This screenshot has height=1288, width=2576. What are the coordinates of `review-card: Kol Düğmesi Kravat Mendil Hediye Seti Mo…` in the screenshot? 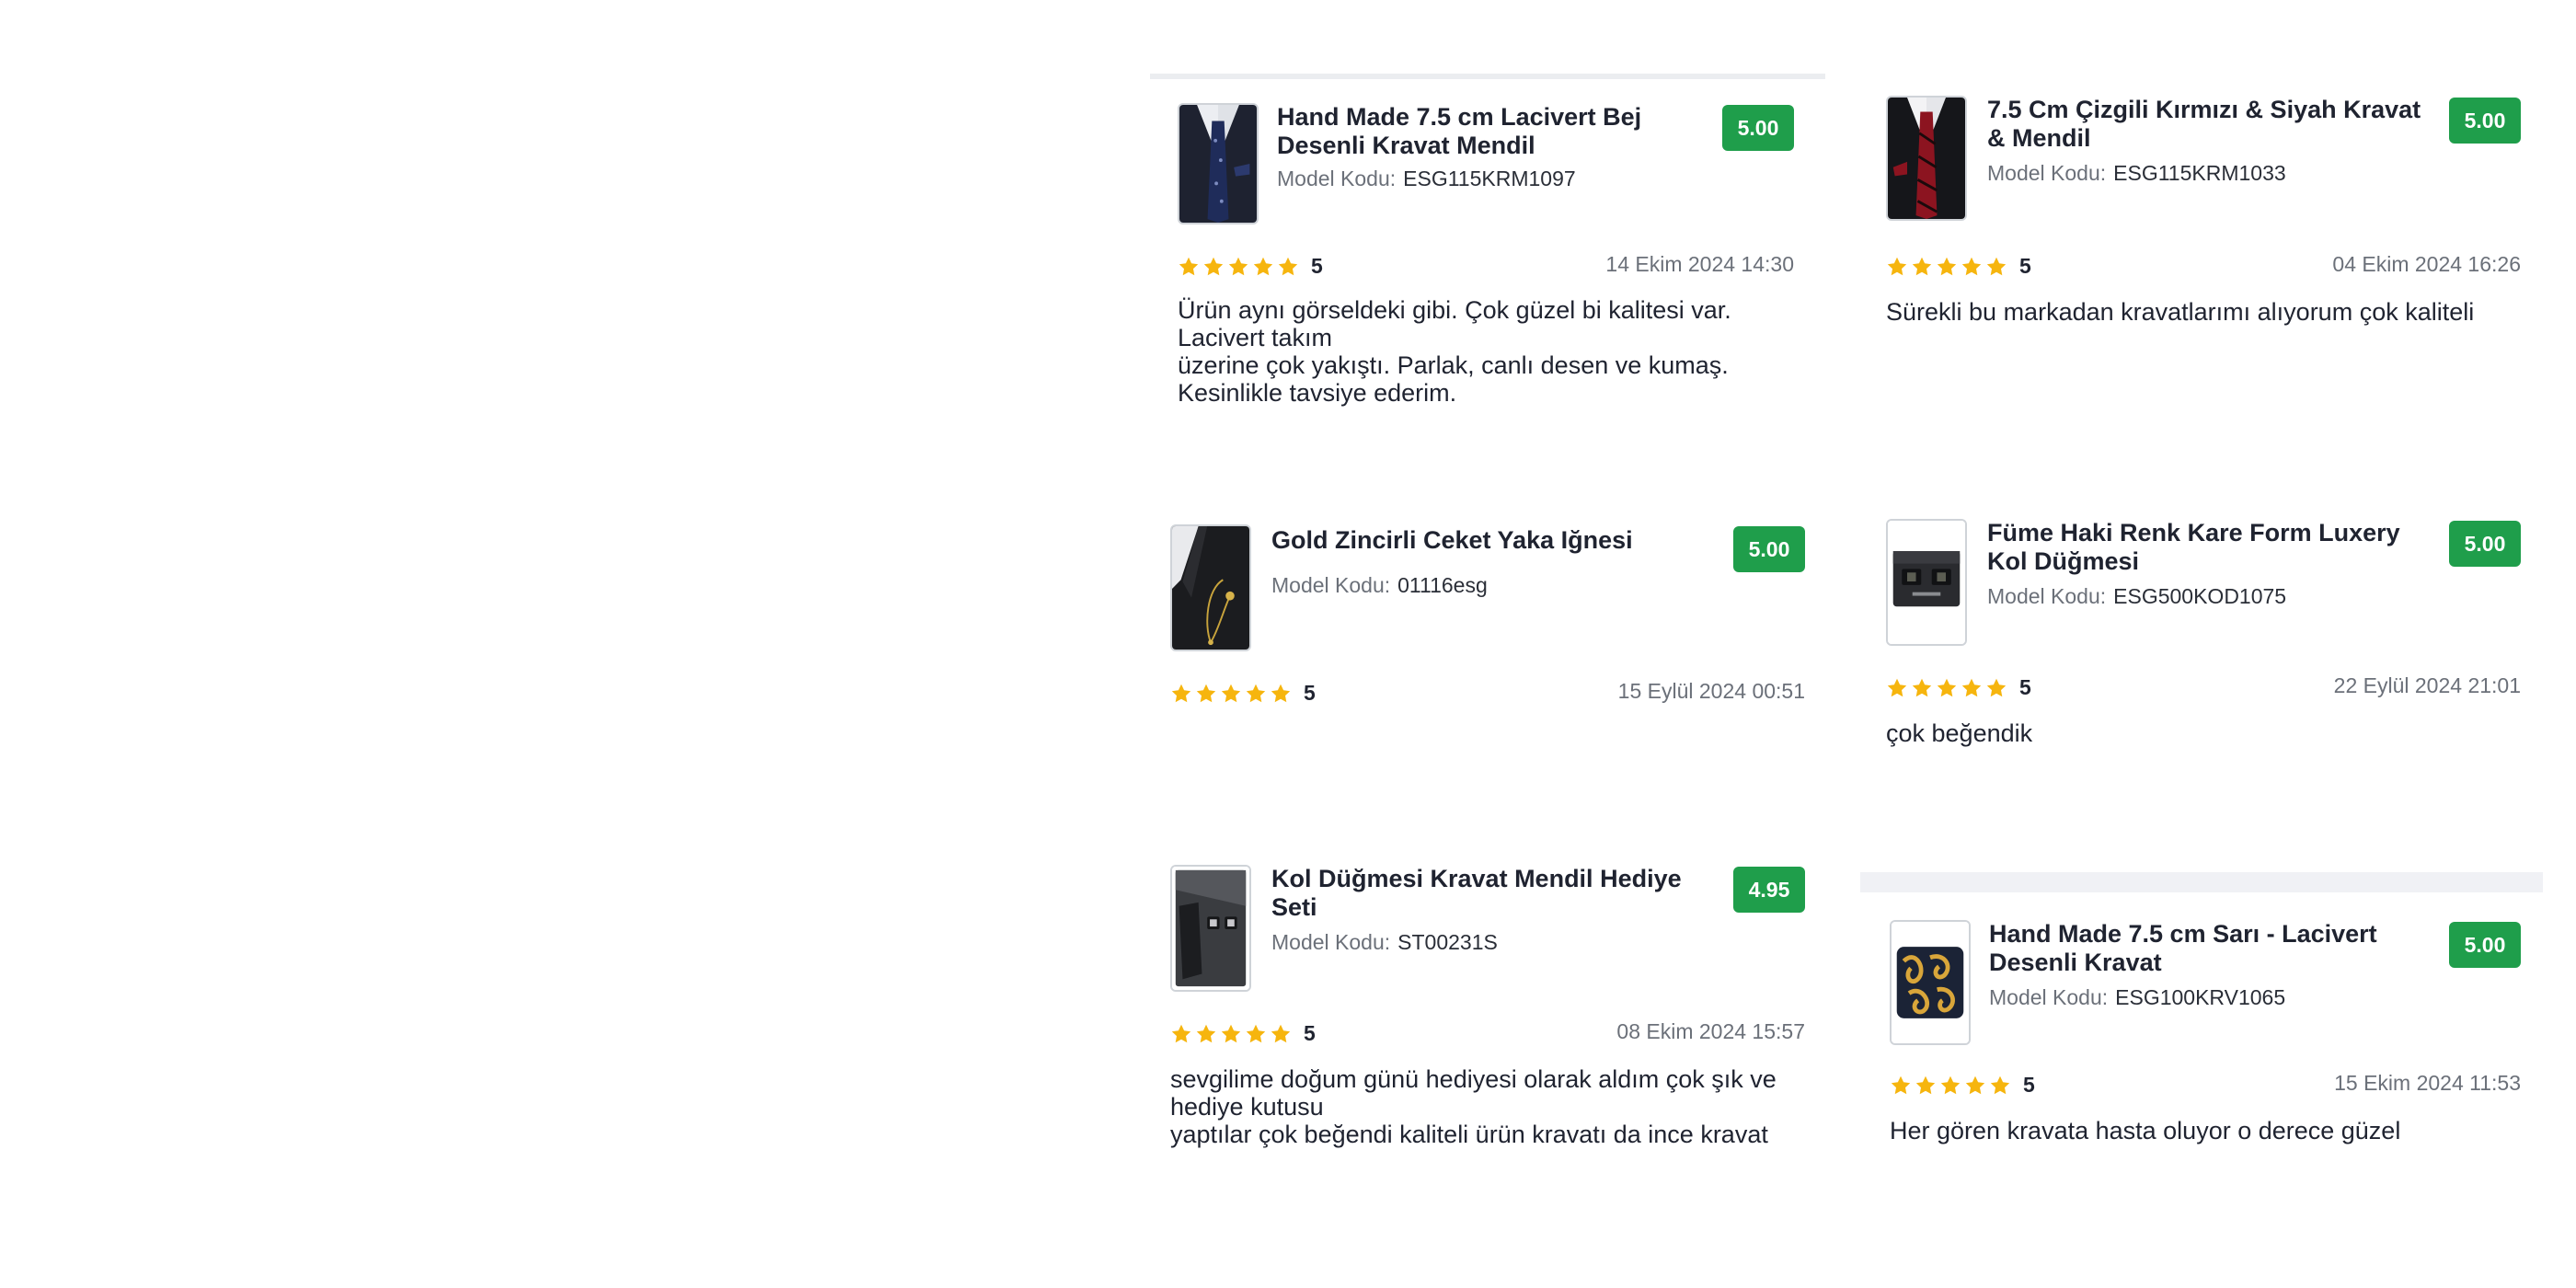 It's located at (1487, 1030).